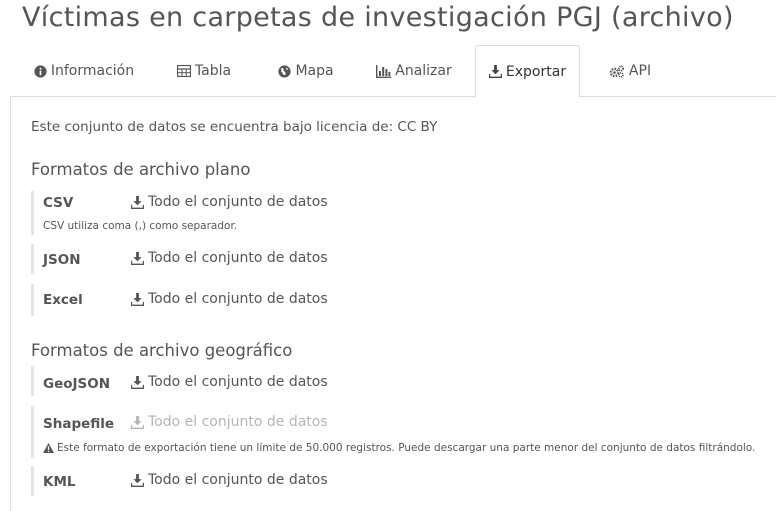  Describe the element at coordinates (381, 381) in the screenshot. I see `format-row-geojson: GeoJSON Todo el conjunto de datos` at that location.